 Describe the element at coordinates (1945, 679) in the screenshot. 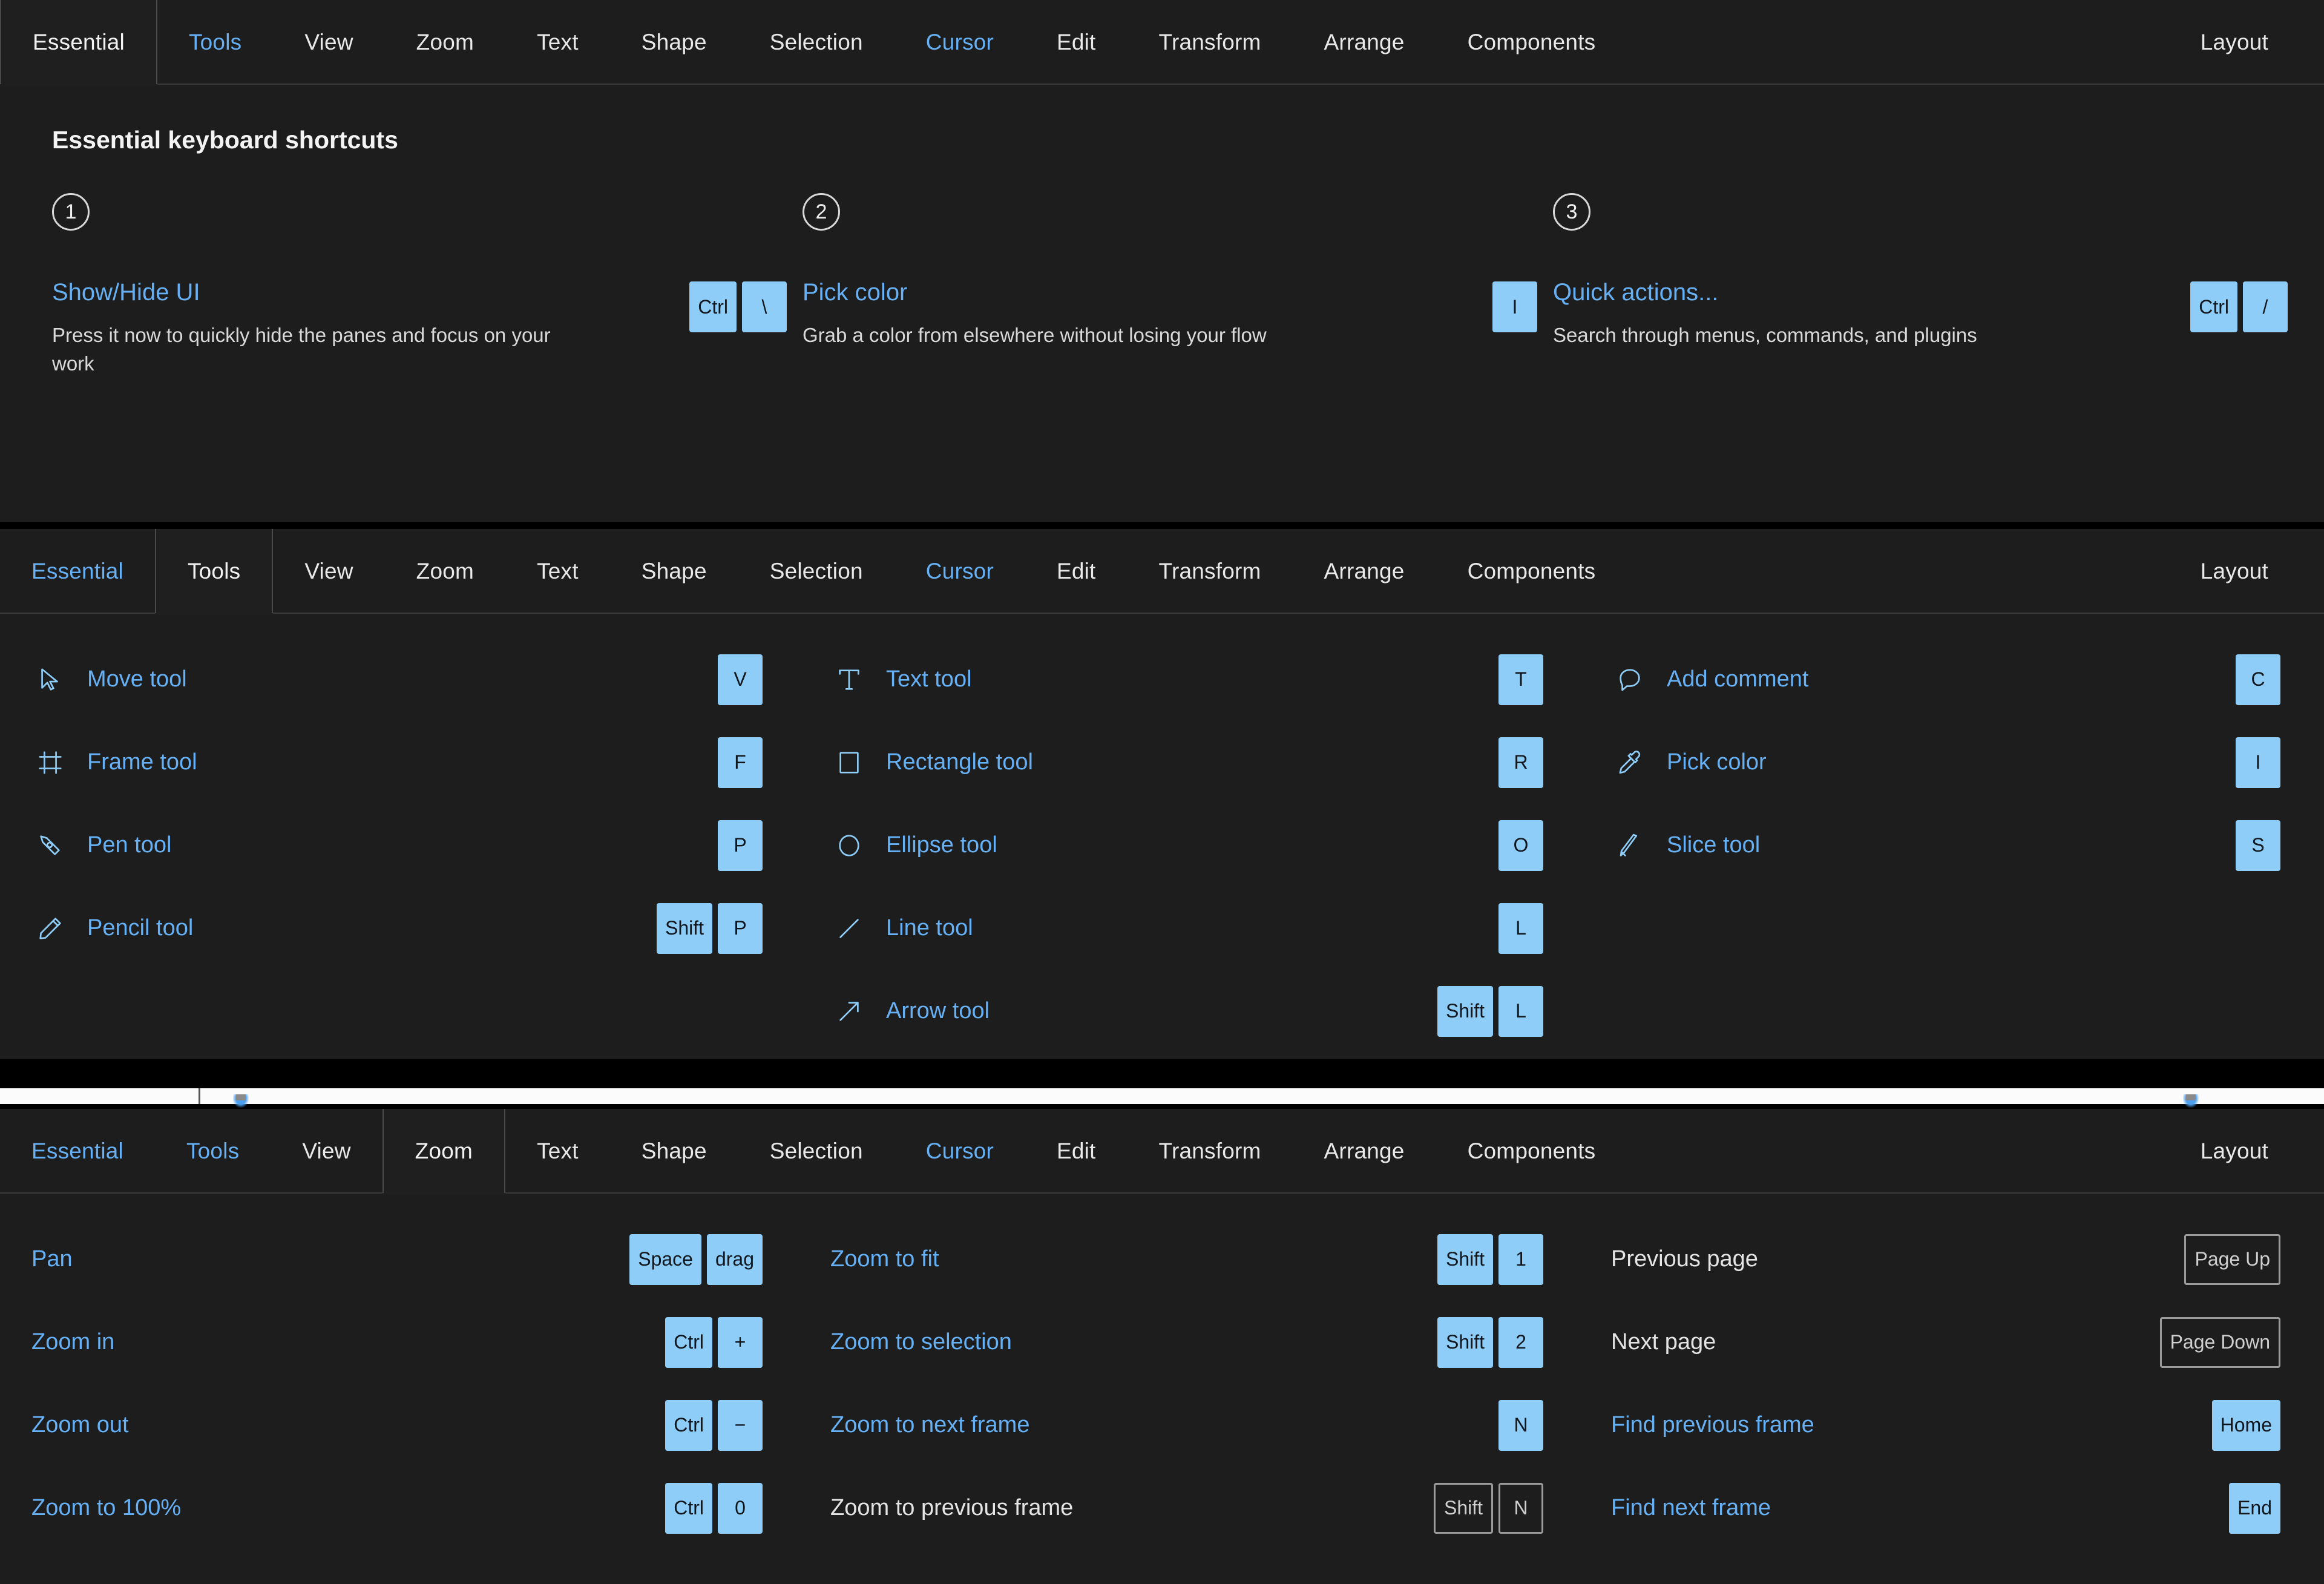

I see `shortcut-row: Add comment C` at that location.